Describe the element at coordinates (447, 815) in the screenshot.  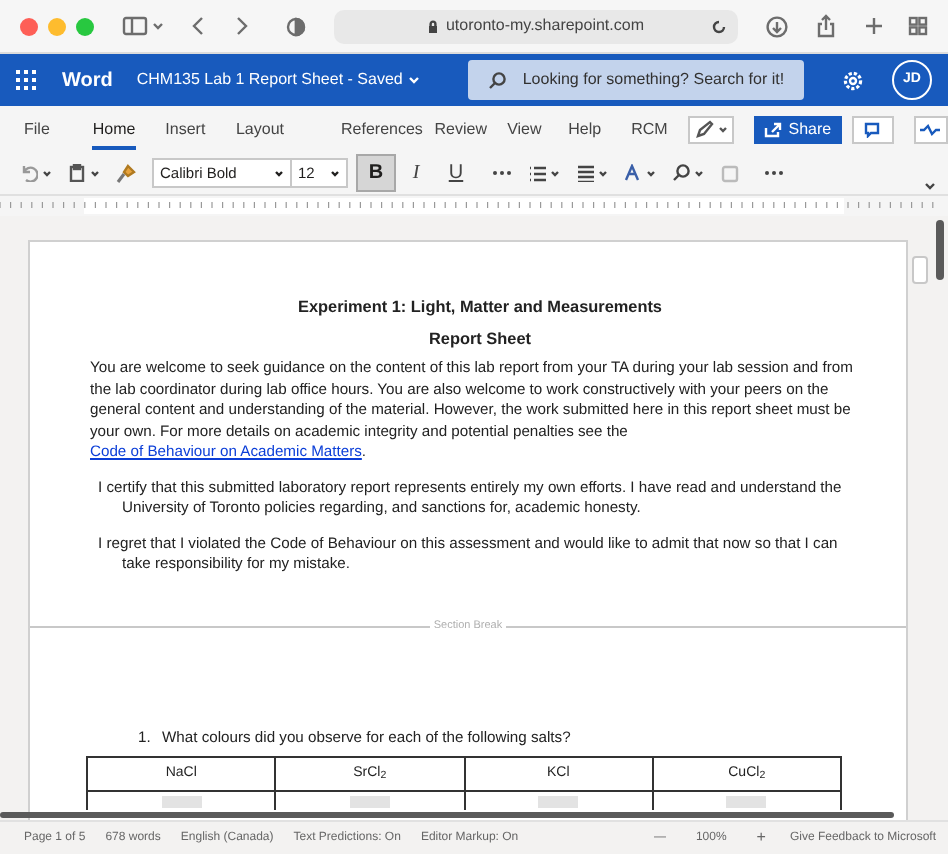
I see `horizontal-scrollbar` at that location.